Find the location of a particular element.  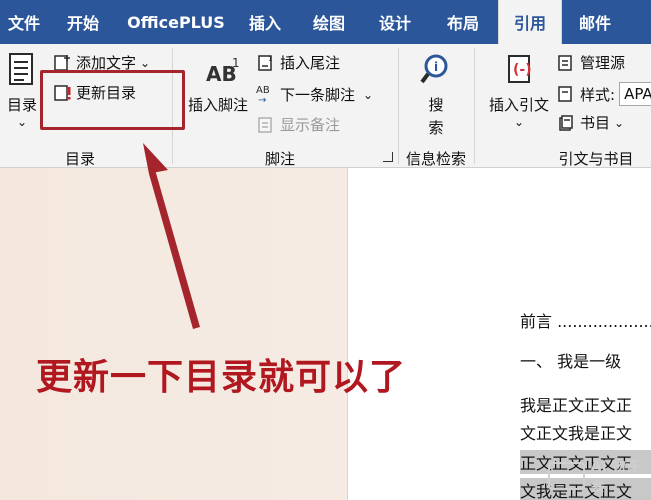

watermark: AI 物许会 is located at coordinates (599, 475).